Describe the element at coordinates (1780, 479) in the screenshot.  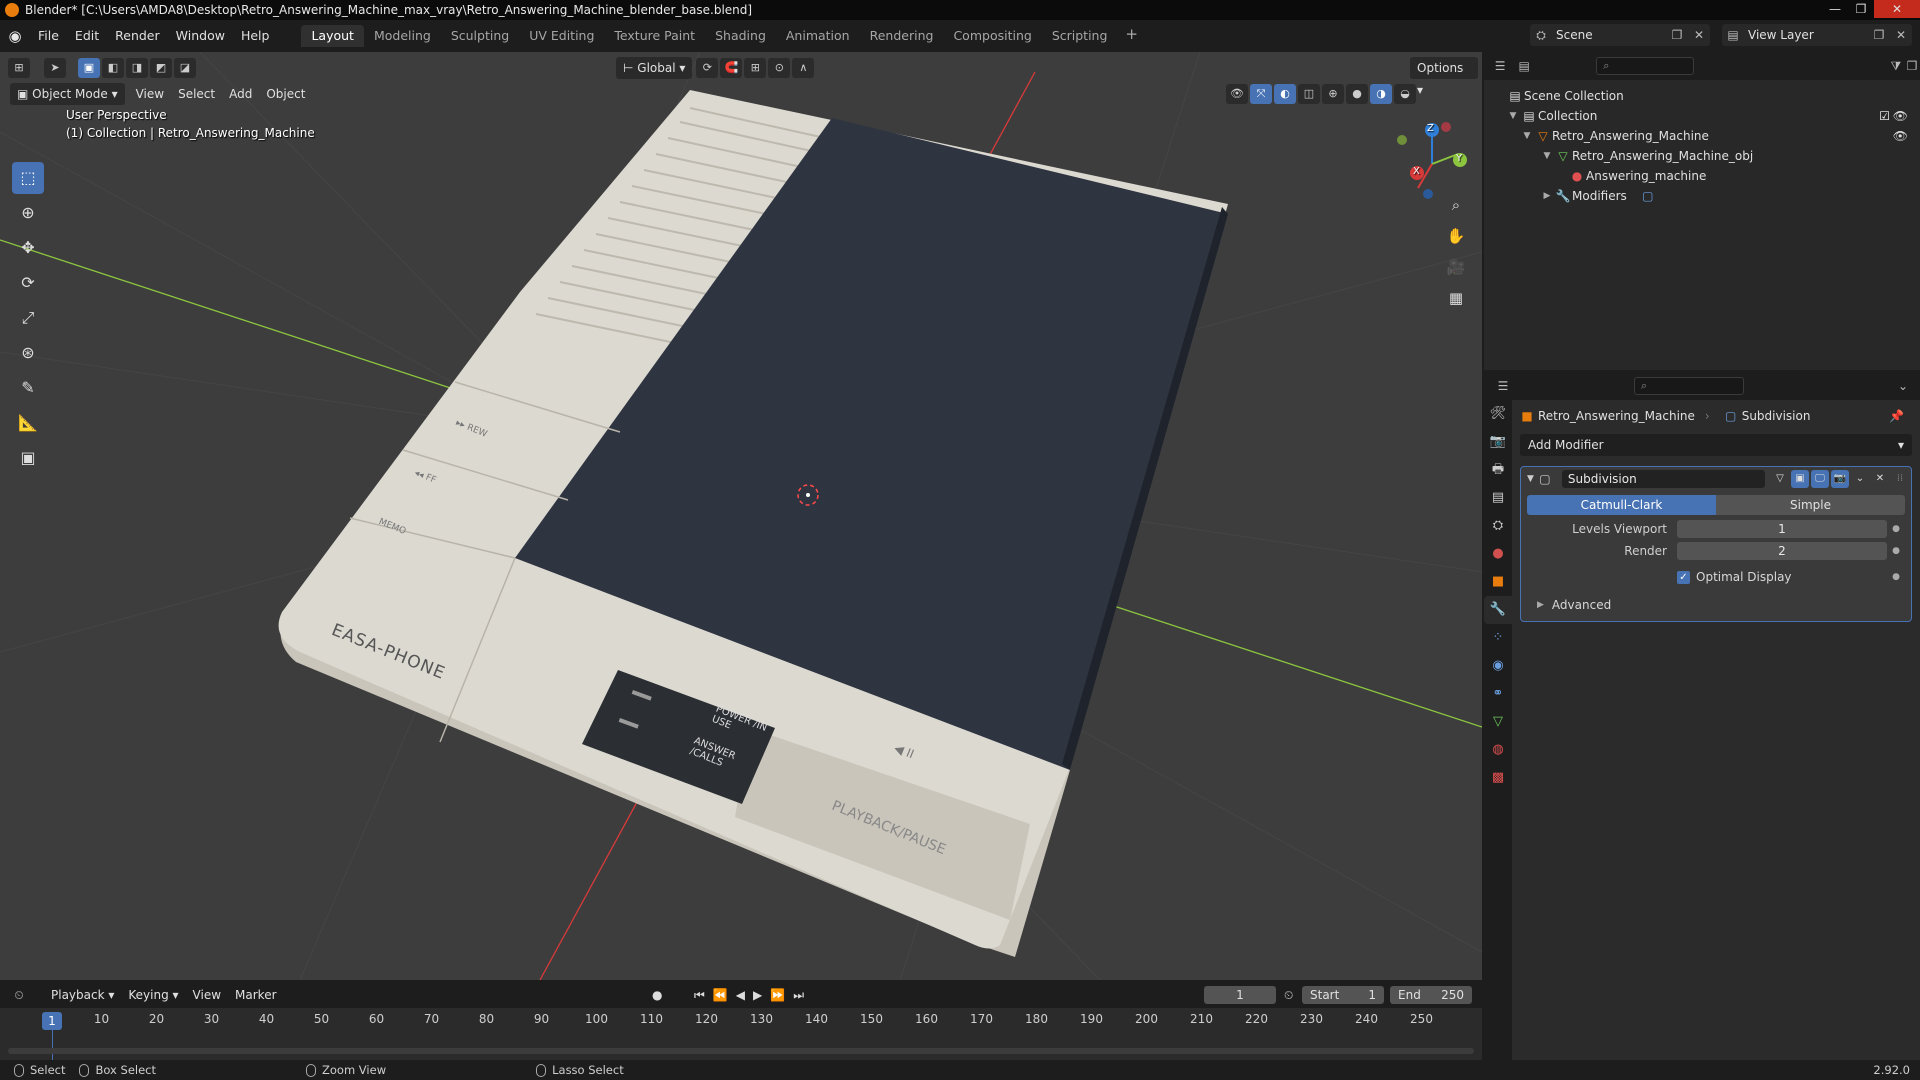
I see `on-cage-icon: ▽` at that location.